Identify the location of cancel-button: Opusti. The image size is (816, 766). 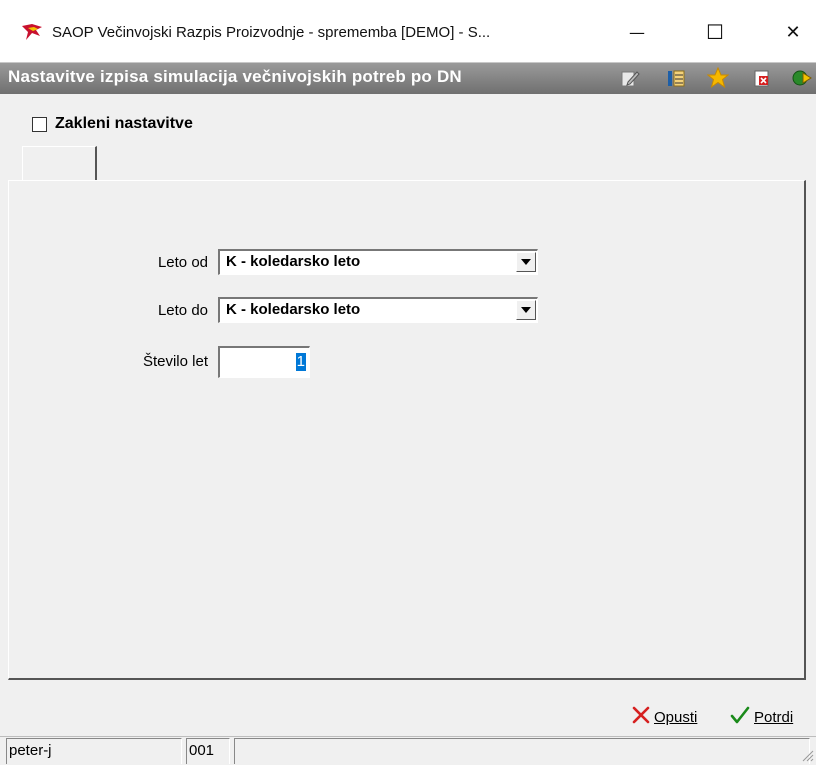
(664, 717).